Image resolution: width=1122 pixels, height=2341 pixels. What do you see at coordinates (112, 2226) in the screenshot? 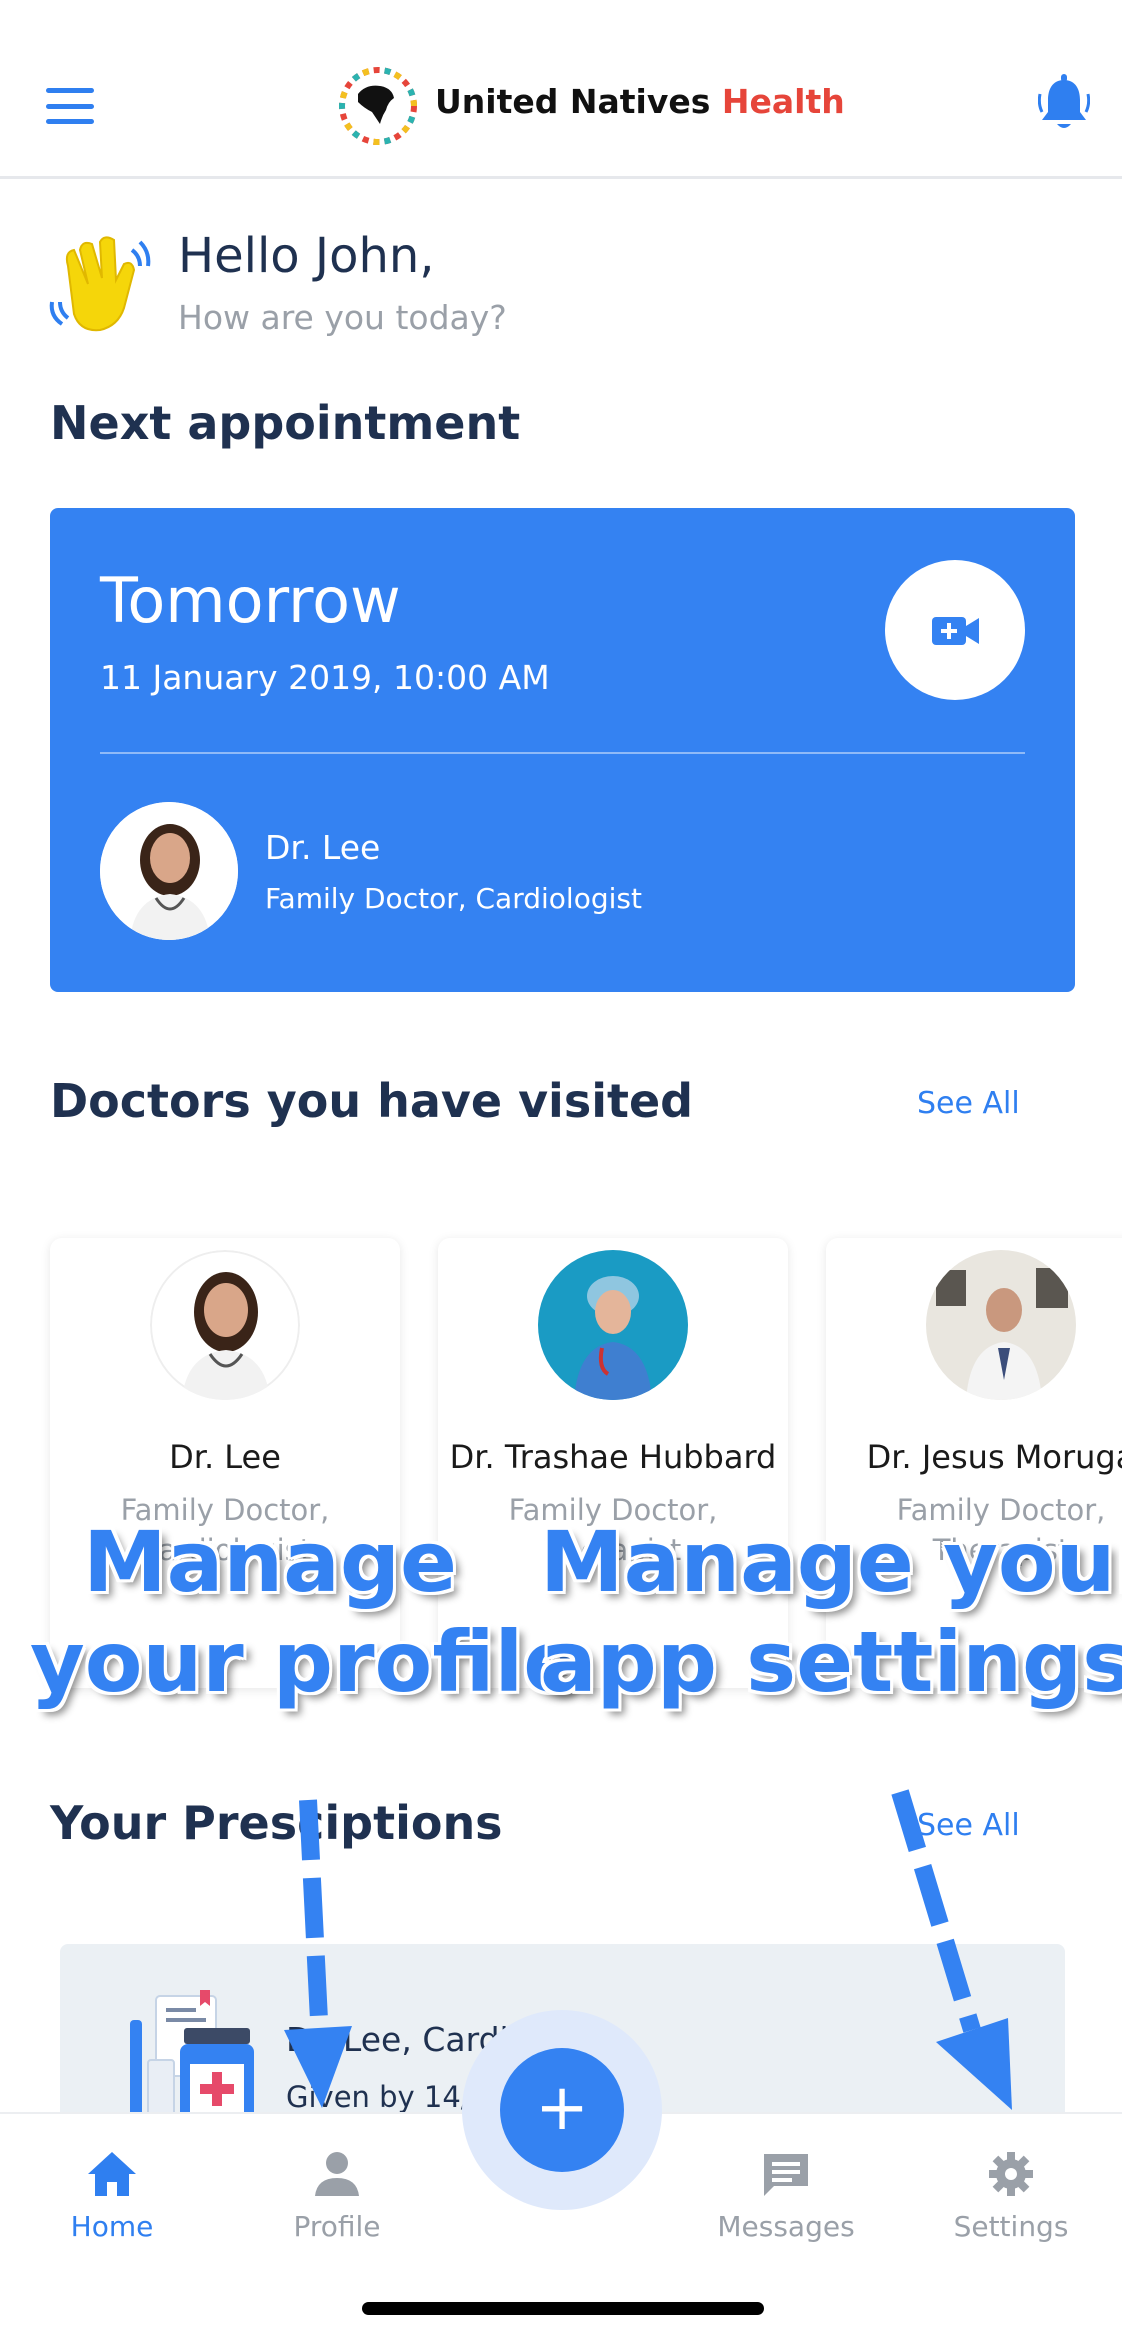
I see `tab-home-label: Home` at bounding box center [112, 2226].